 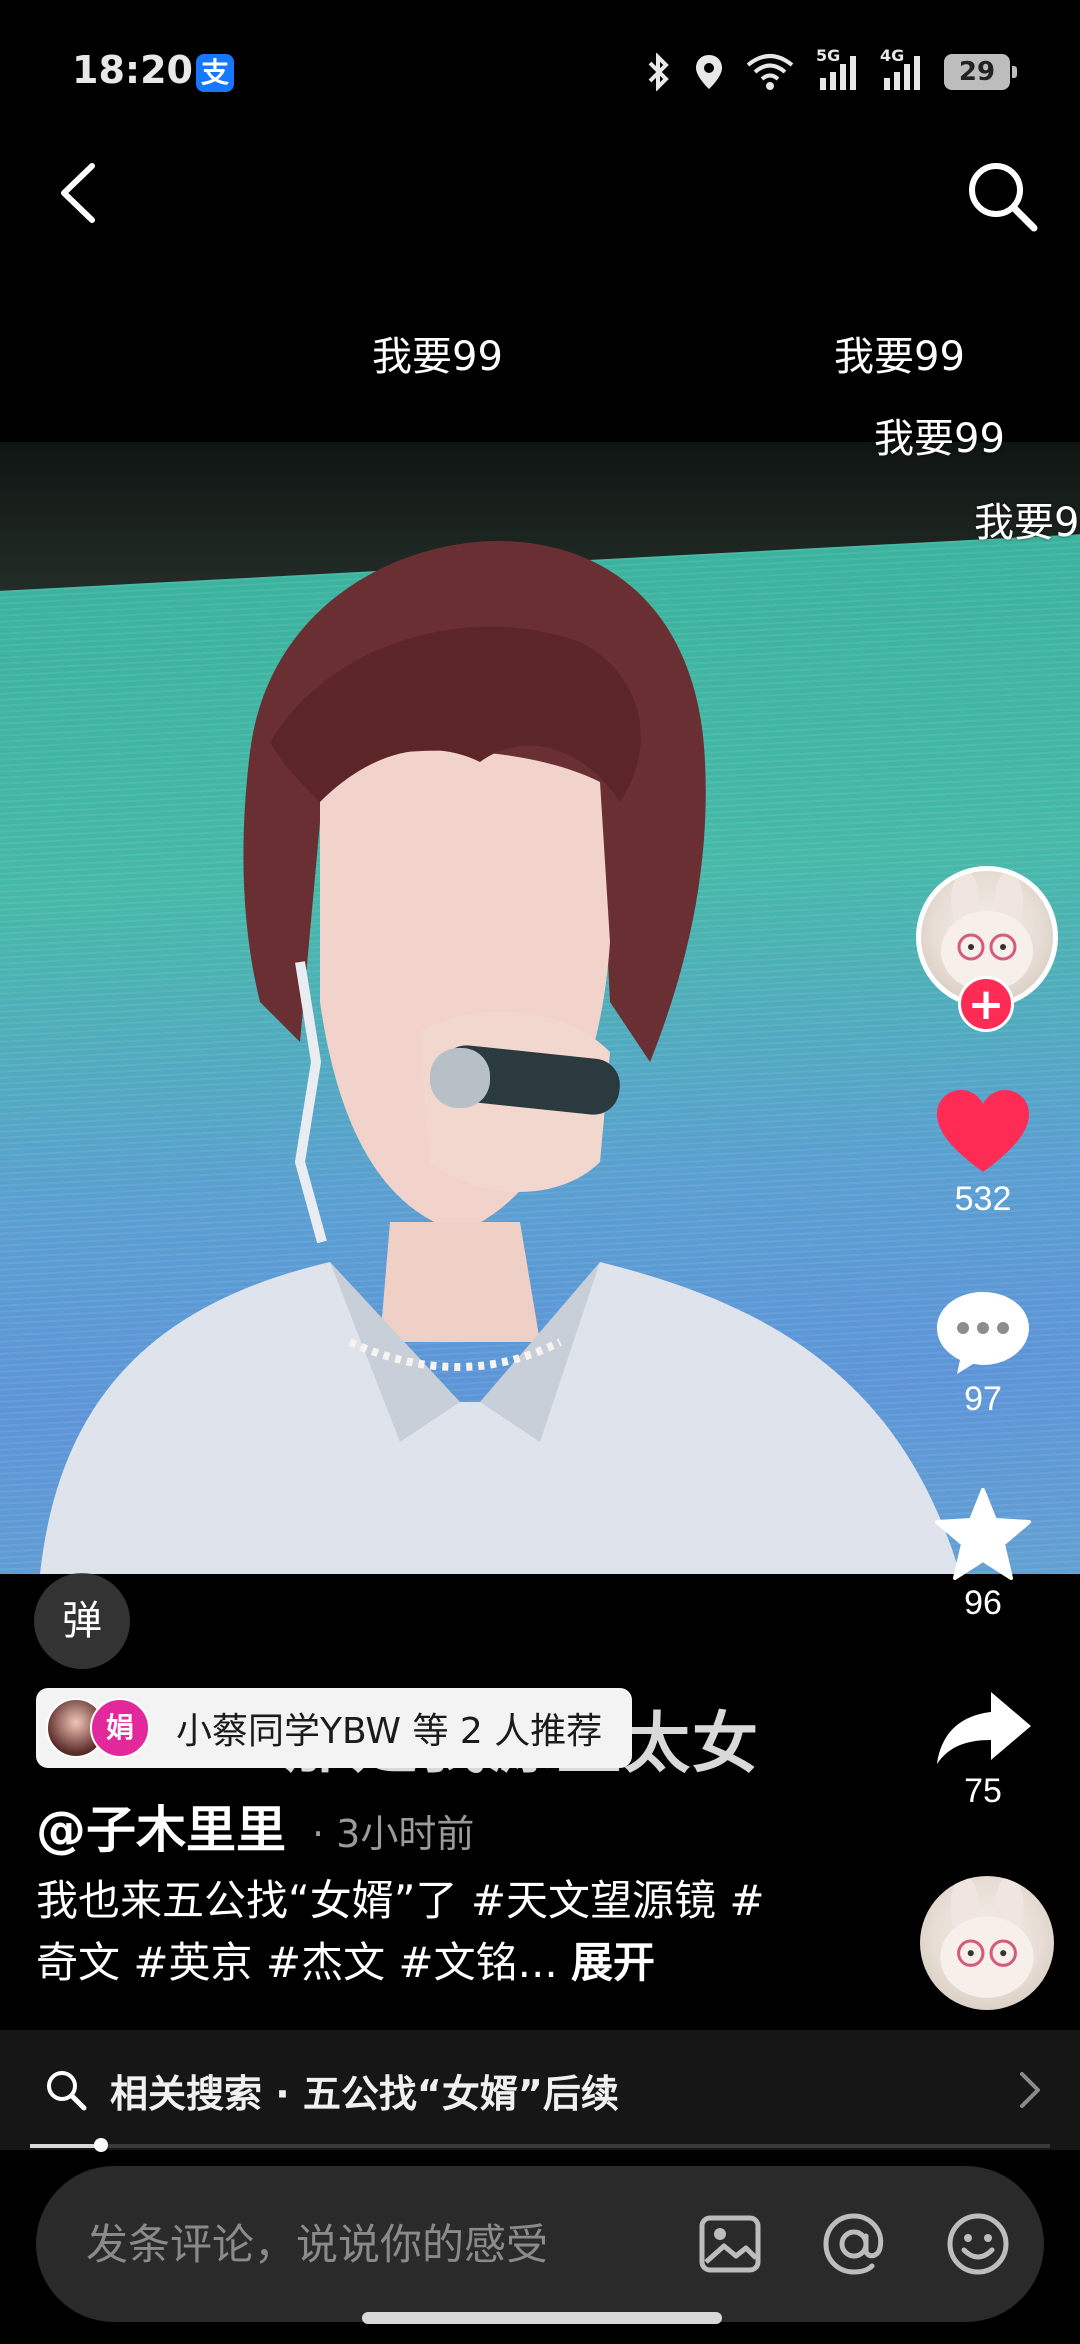 What do you see at coordinates (983, 1603) in the screenshot?
I see `favorite-count: 96` at bounding box center [983, 1603].